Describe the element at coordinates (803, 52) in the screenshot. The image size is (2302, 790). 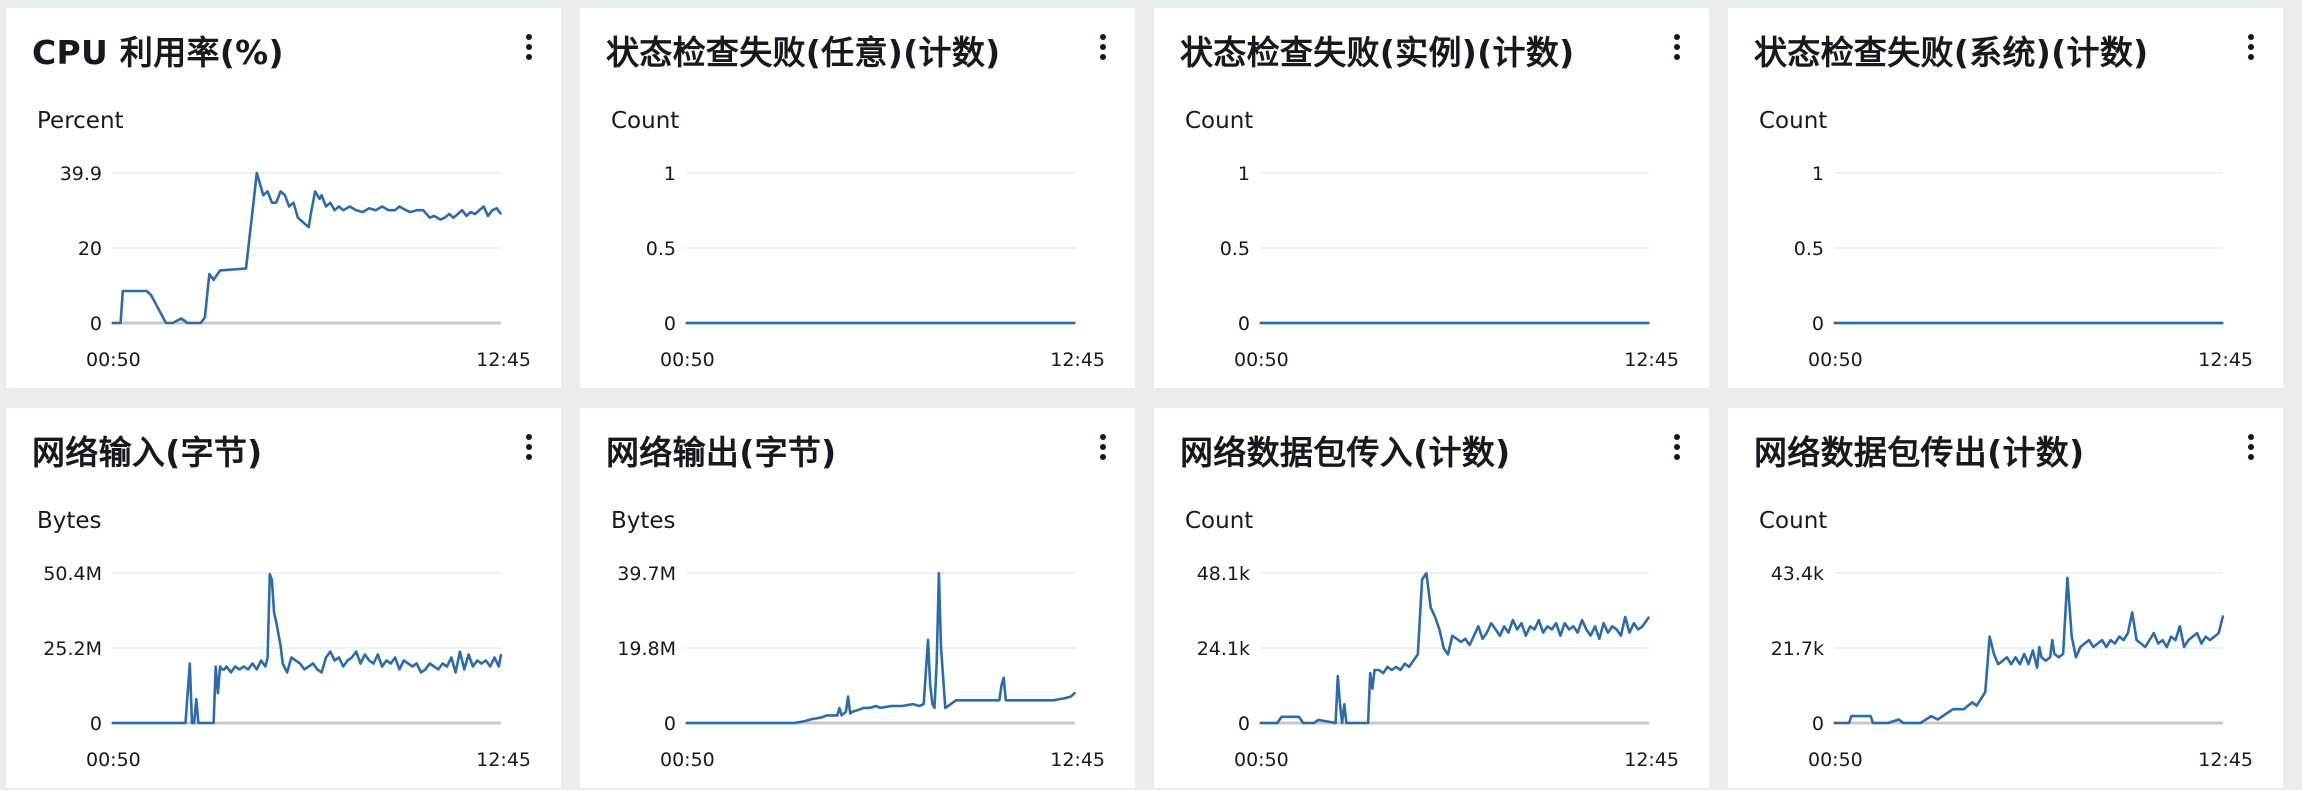
I see `widget-title: 状态检查失败(任意)(计数)` at that location.